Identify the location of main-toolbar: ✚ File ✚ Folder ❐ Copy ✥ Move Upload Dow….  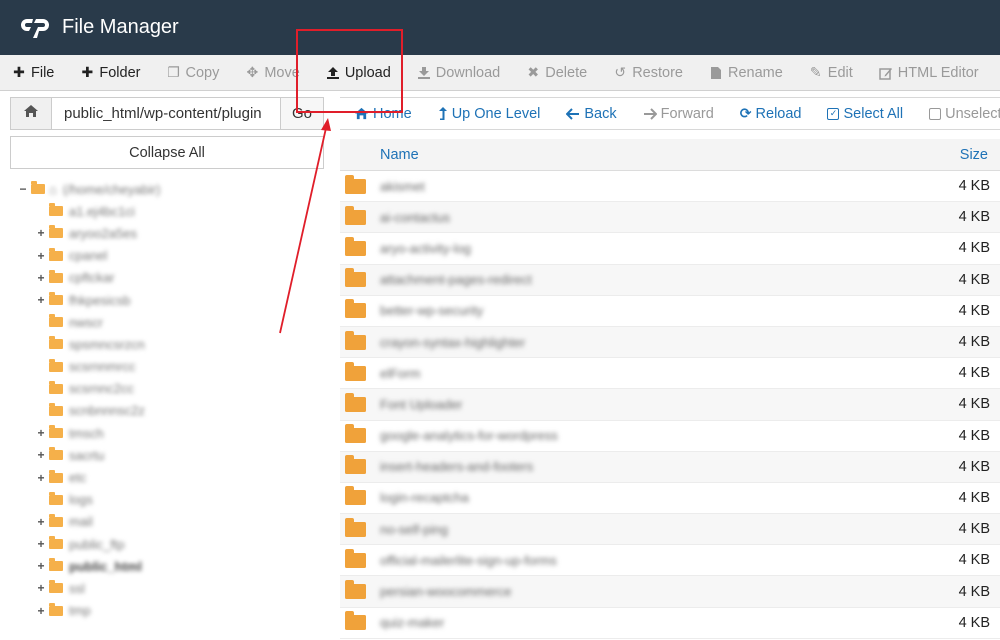
(500, 73).